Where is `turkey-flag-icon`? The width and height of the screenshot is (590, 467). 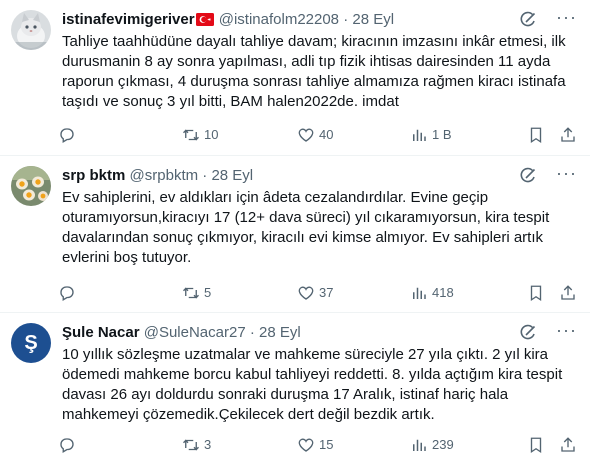
turkey-flag-icon is located at coordinates (204, 22).